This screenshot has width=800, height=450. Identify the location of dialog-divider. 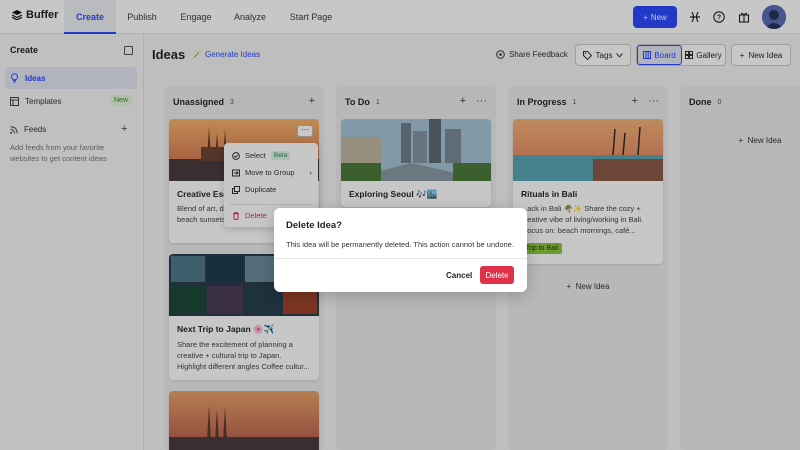
(400, 258).